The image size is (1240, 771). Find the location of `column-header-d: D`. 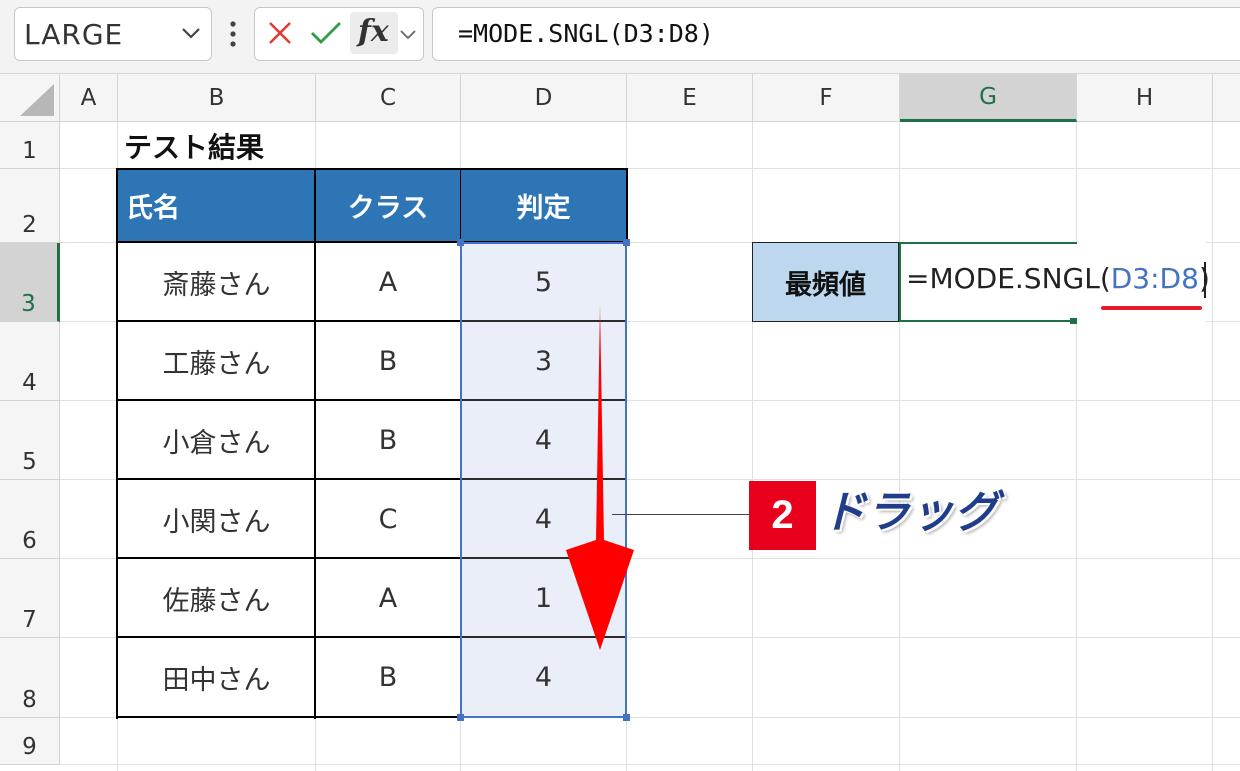

column-header-d: D is located at coordinates (544, 98).